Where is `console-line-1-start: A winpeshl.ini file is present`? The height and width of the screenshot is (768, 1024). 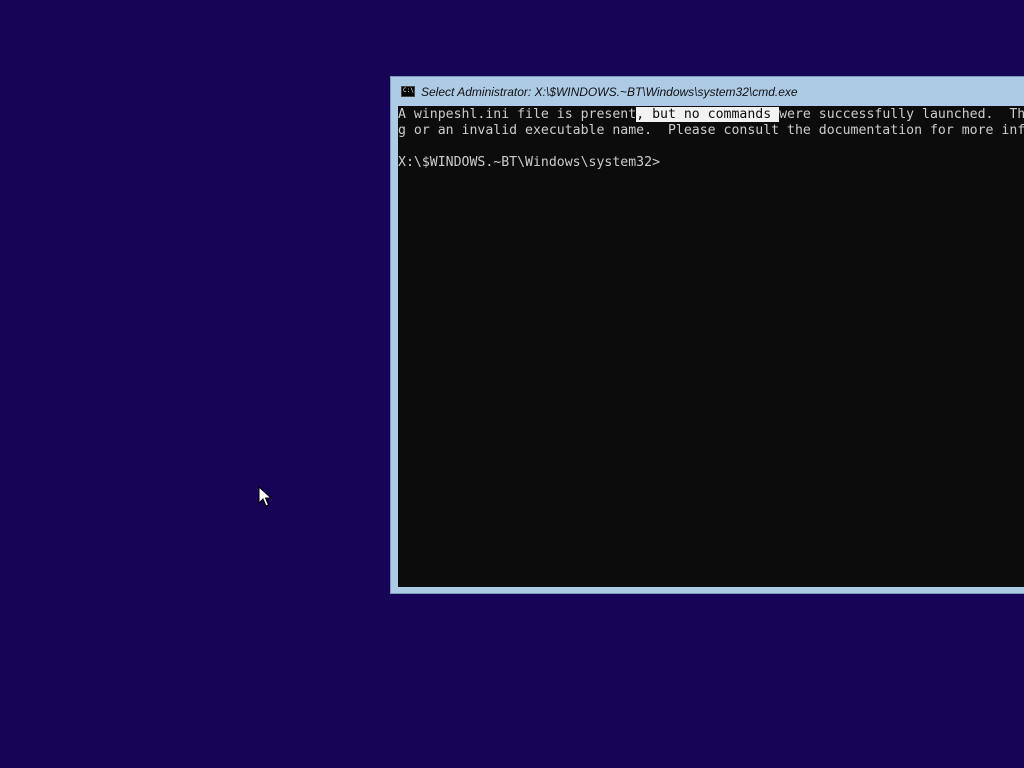 console-line-1-start: A winpeshl.ini file is present is located at coordinates (517, 114).